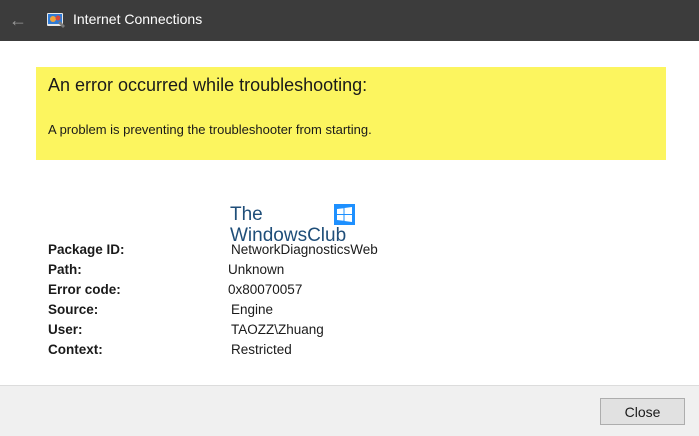  What do you see at coordinates (65, 329) in the screenshot?
I see `detail-label: User:` at bounding box center [65, 329].